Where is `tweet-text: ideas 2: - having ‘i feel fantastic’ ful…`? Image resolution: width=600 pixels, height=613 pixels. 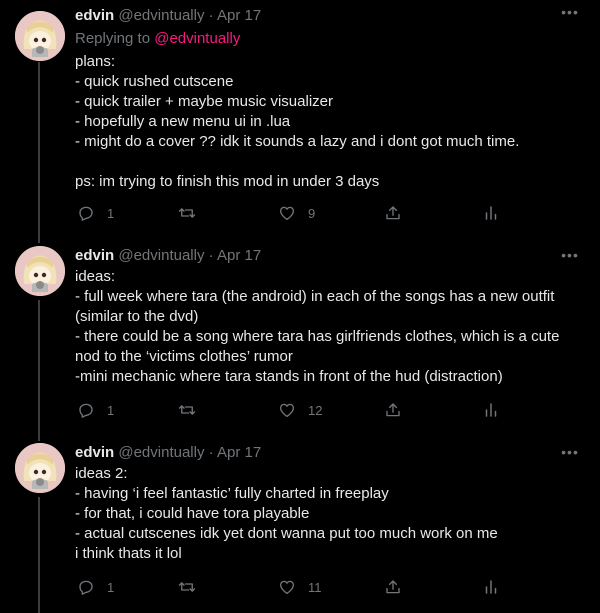 tweet-text: ideas 2: - having ‘i feel fantastic’ ful… is located at coordinates (330, 514).